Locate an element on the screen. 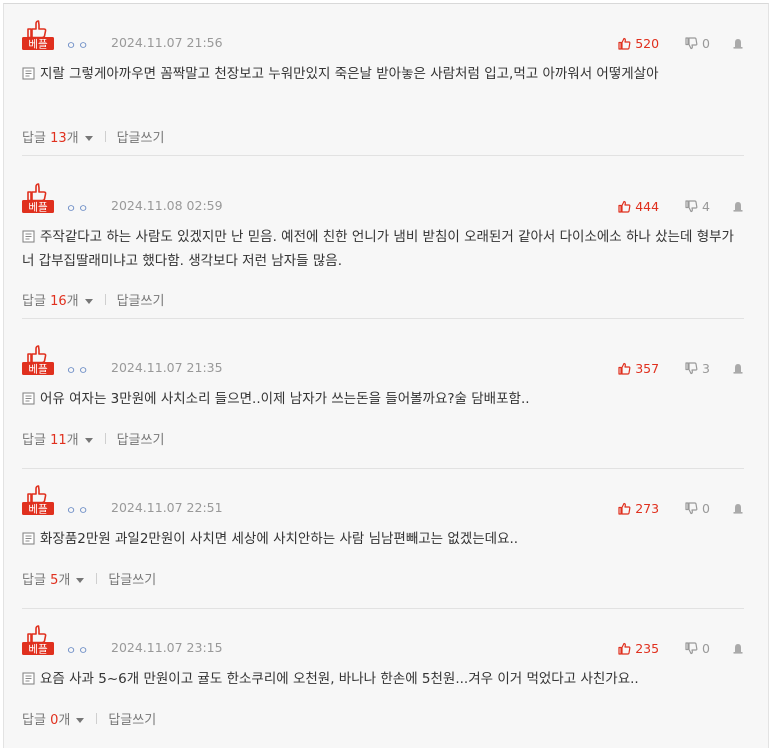 The width and height of the screenshot is (773, 753). like-count: 273 is located at coordinates (647, 508).